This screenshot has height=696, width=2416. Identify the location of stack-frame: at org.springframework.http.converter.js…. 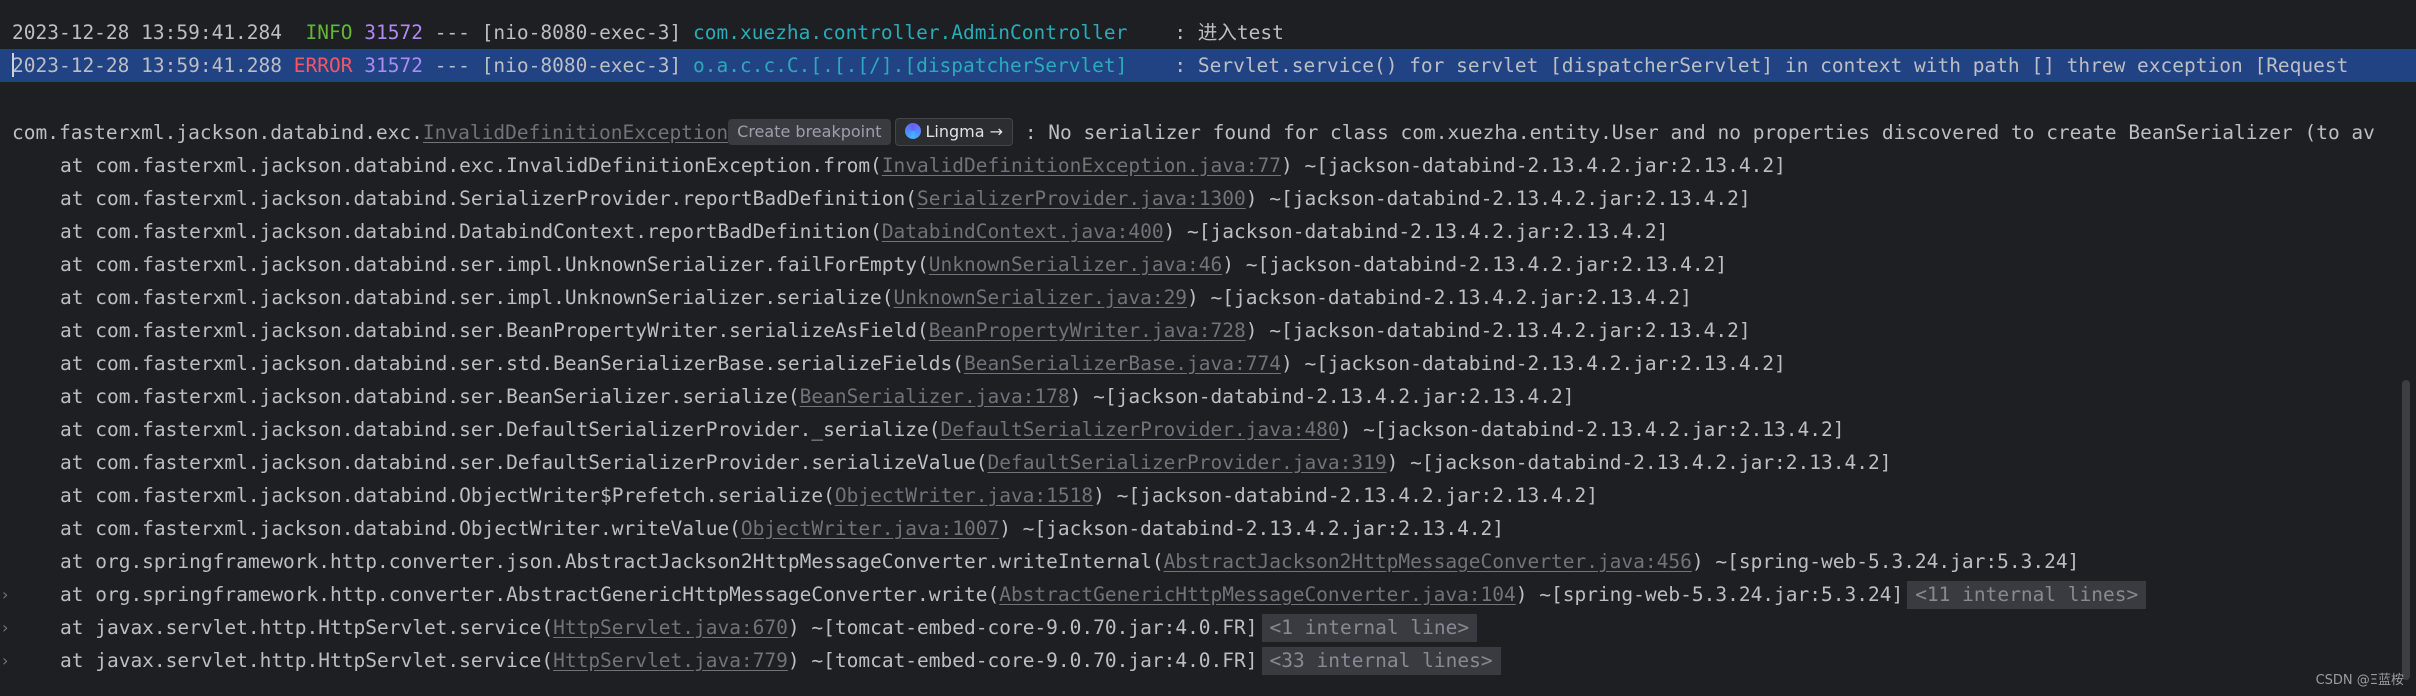
(1208, 561).